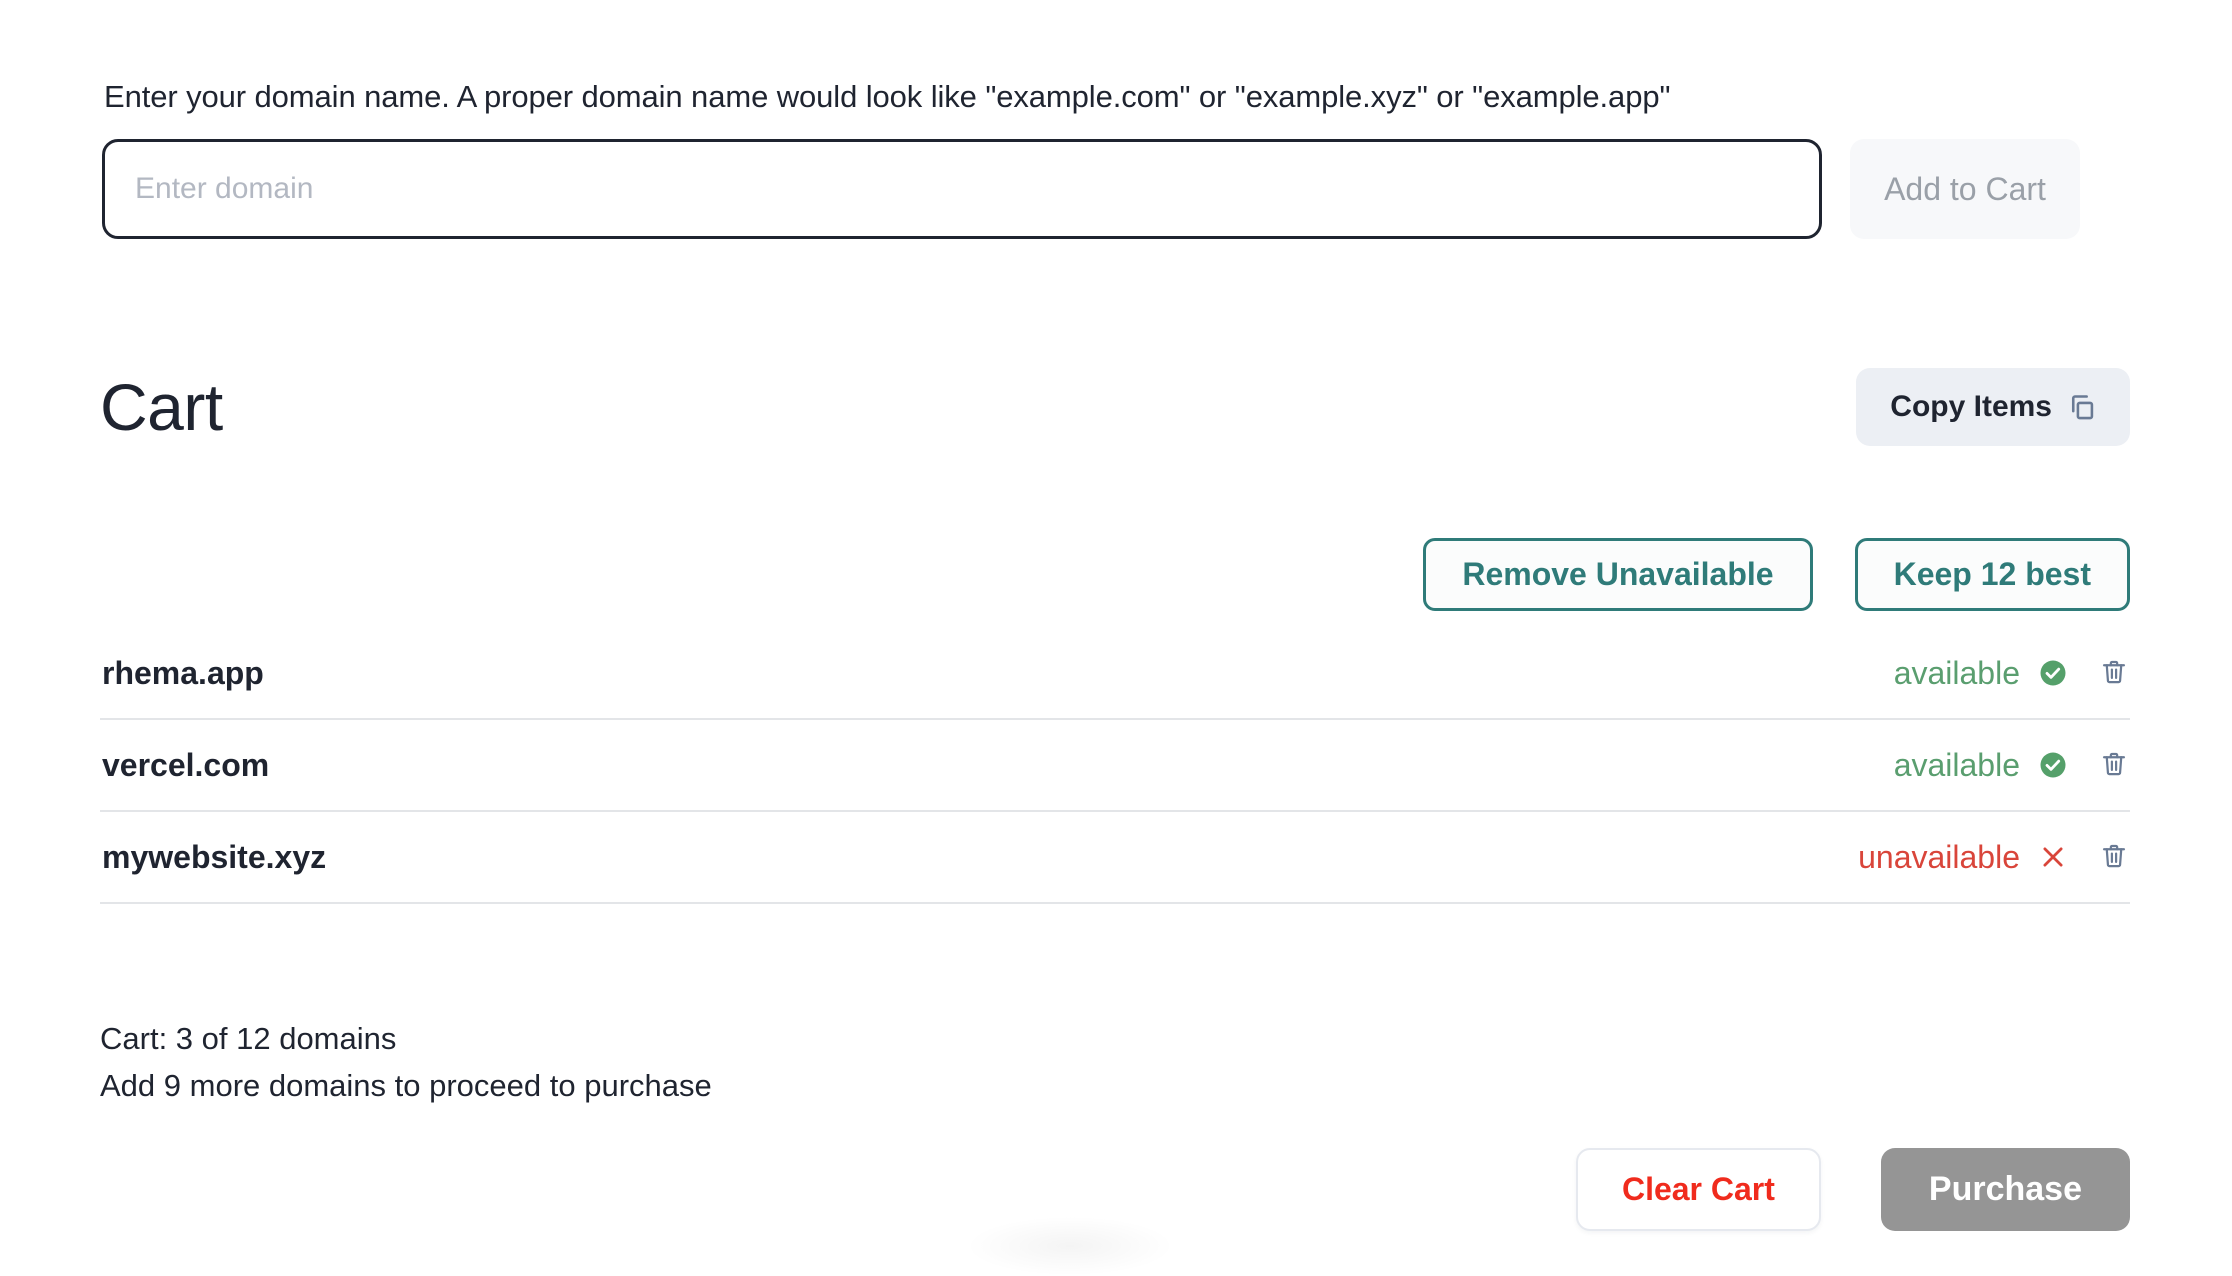 The width and height of the screenshot is (2232, 1276). What do you see at coordinates (161, 407) in the screenshot?
I see `page-title: Cart` at bounding box center [161, 407].